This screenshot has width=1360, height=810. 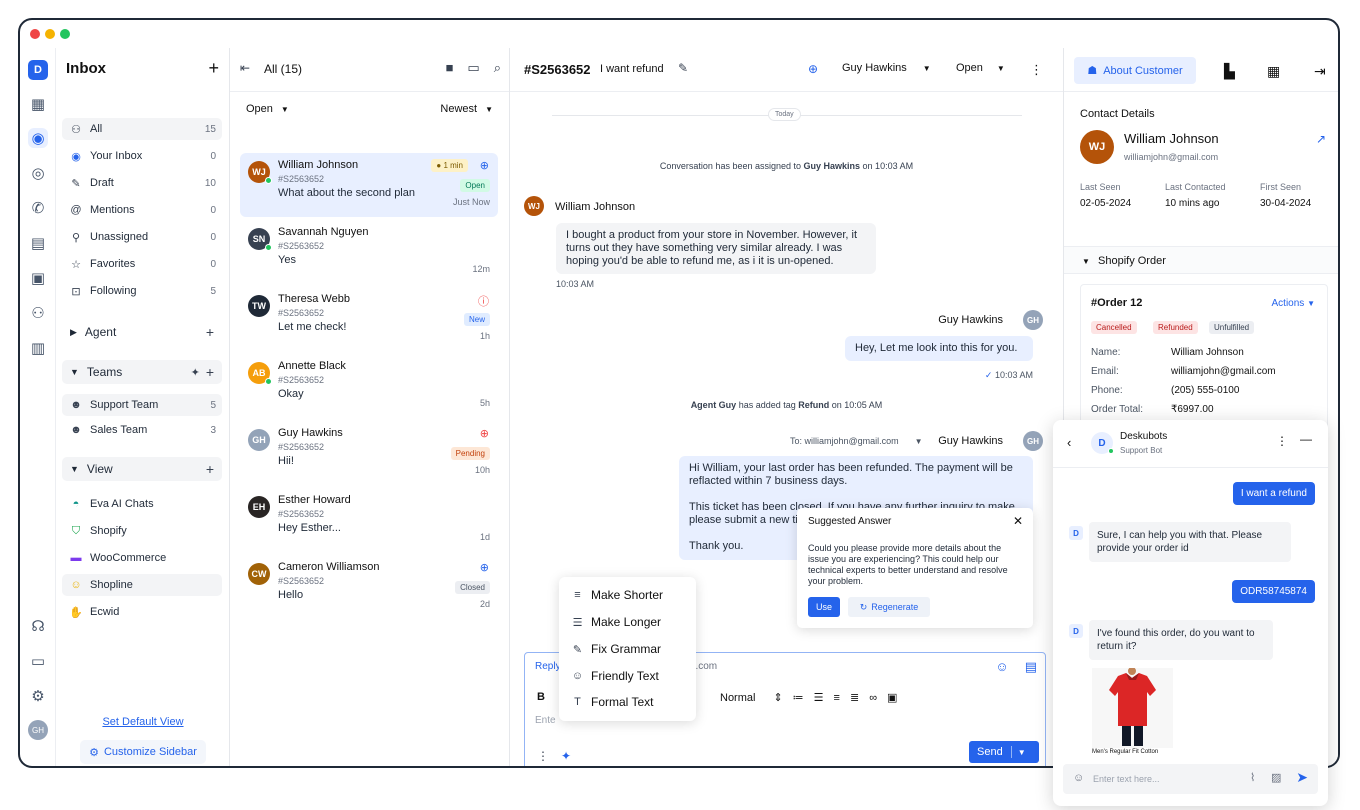 I want to click on ordered-list-icon: ≔, so click(x=798, y=697).